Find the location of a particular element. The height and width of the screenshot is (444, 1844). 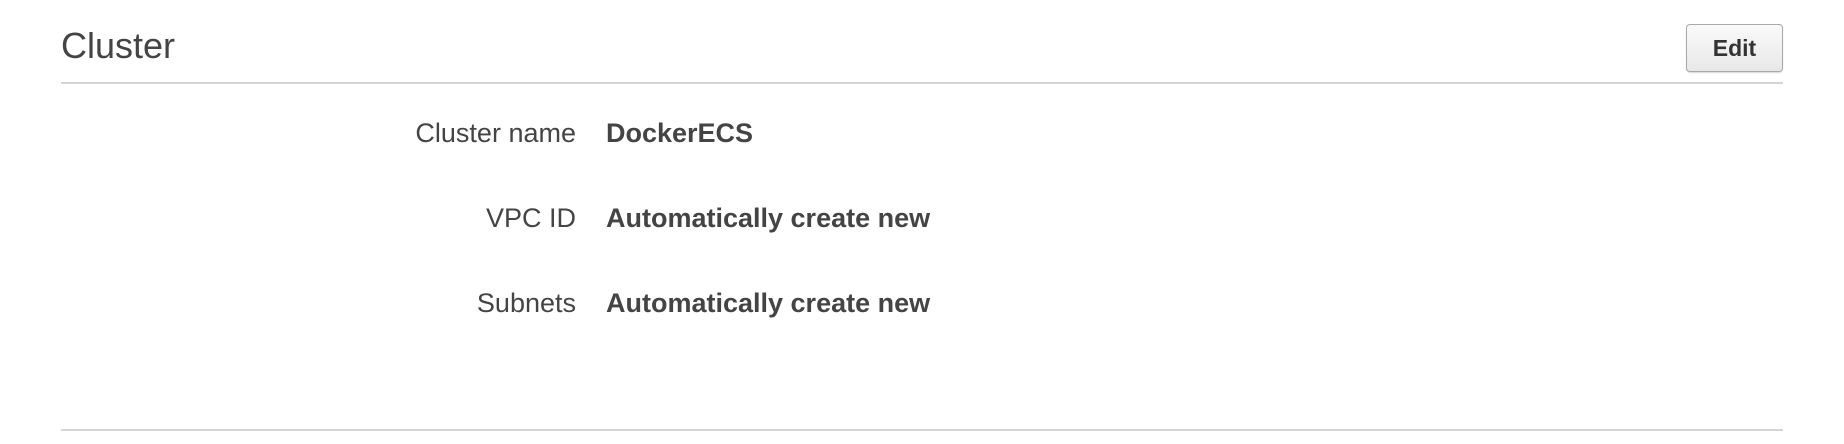

field-label: VPC ID is located at coordinates (530, 218).